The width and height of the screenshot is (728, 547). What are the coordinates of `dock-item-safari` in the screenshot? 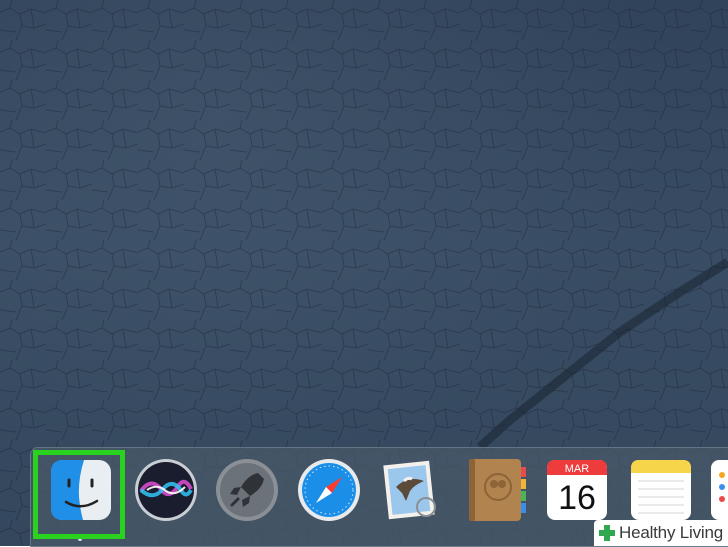 It's located at (329, 490).